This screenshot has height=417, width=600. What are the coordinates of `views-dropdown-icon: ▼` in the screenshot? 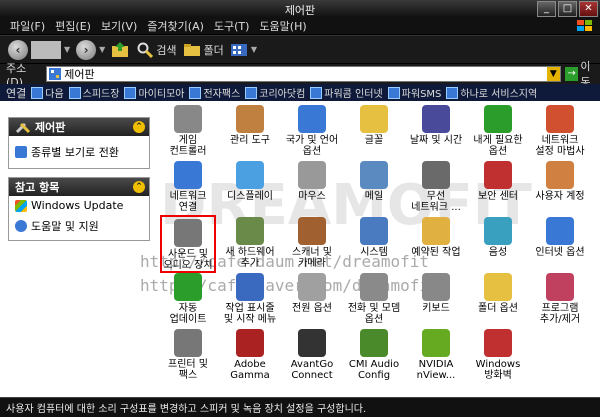 It's located at (254, 49).